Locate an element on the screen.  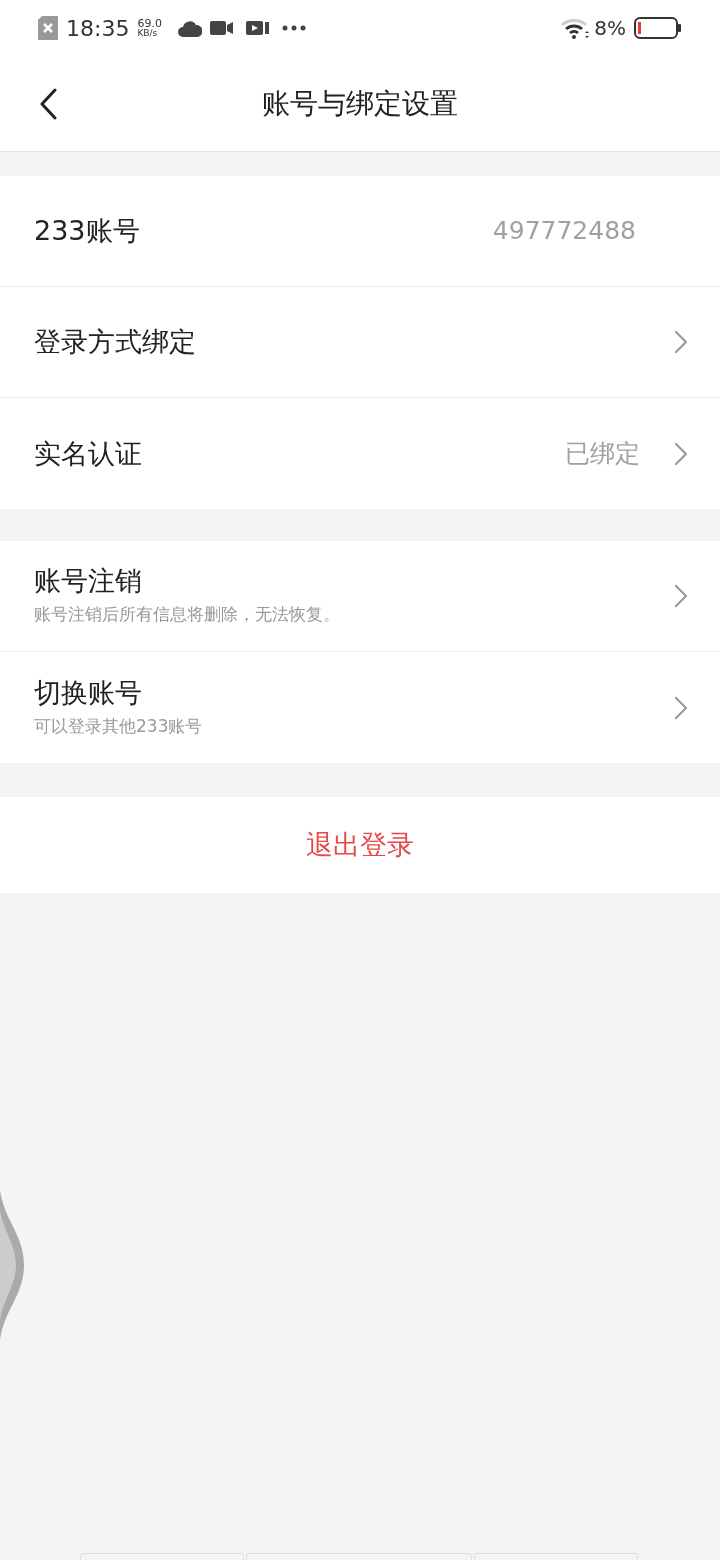
speed-unit: KB/s is located at coordinates (148, 33).